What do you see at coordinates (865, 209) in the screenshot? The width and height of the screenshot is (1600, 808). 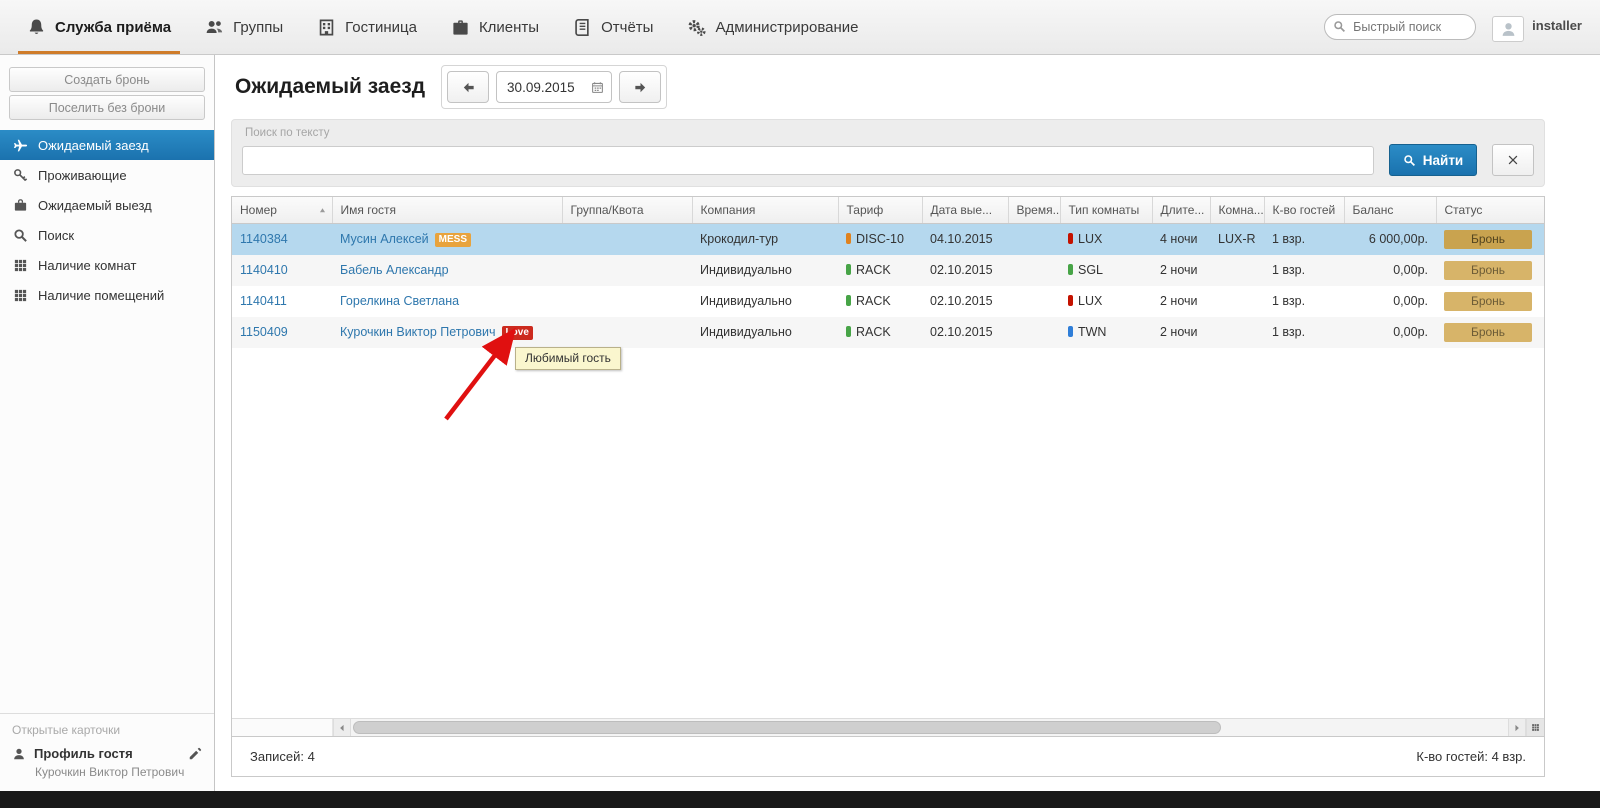 I see `column-header-label: Тариф` at bounding box center [865, 209].